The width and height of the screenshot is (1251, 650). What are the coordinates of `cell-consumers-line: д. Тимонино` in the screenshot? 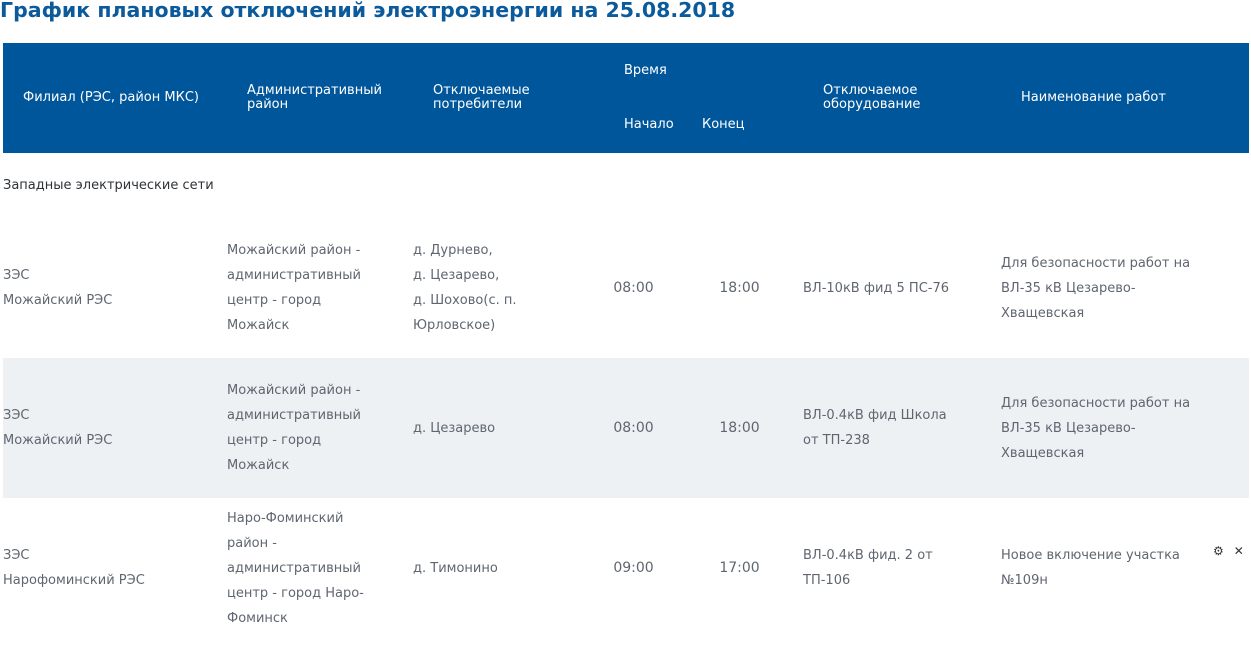 It's located at (455, 568).